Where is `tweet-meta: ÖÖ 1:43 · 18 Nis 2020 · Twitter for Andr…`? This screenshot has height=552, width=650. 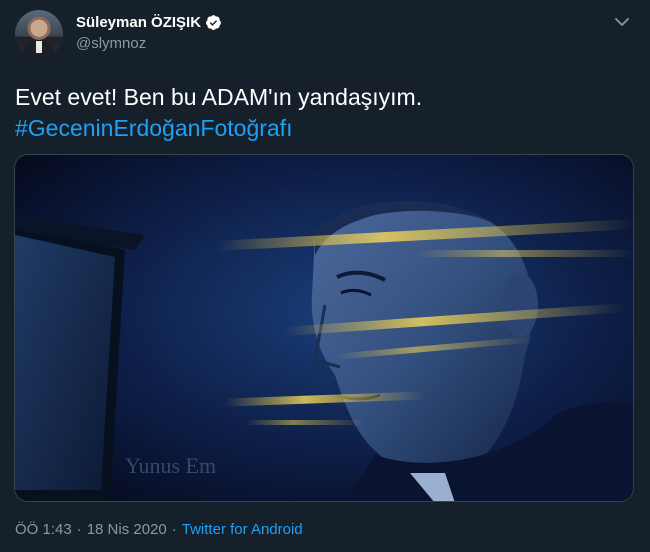 tweet-meta: ÖÖ 1:43 · 18 Nis 2020 · Twitter for Andr… is located at coordinates (159, 529).